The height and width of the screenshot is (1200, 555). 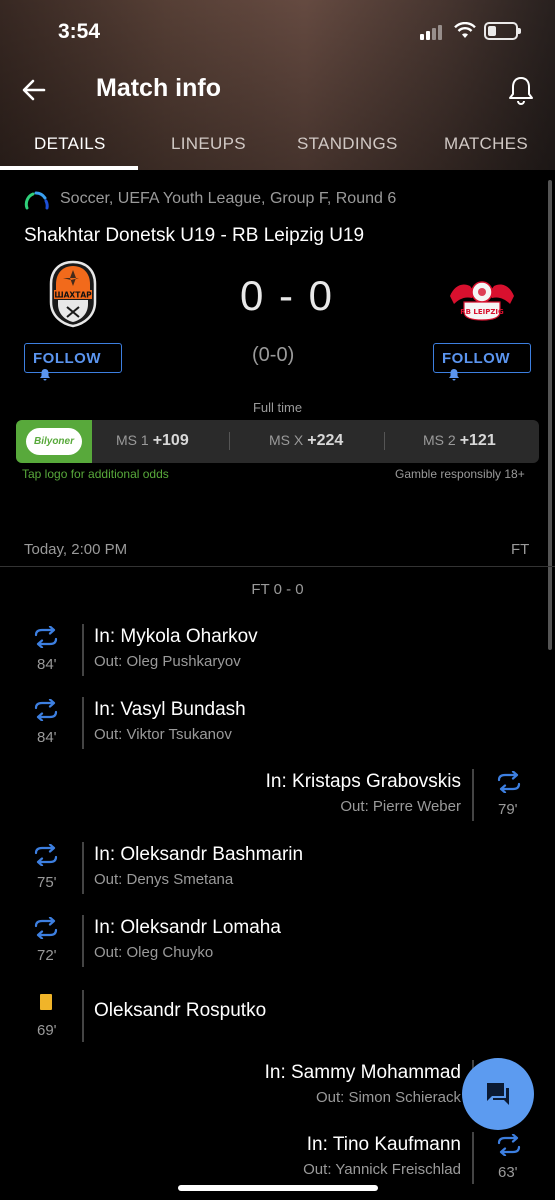 I want to click on follow-away-button: FOLLOW, so click(x=482, y=362).